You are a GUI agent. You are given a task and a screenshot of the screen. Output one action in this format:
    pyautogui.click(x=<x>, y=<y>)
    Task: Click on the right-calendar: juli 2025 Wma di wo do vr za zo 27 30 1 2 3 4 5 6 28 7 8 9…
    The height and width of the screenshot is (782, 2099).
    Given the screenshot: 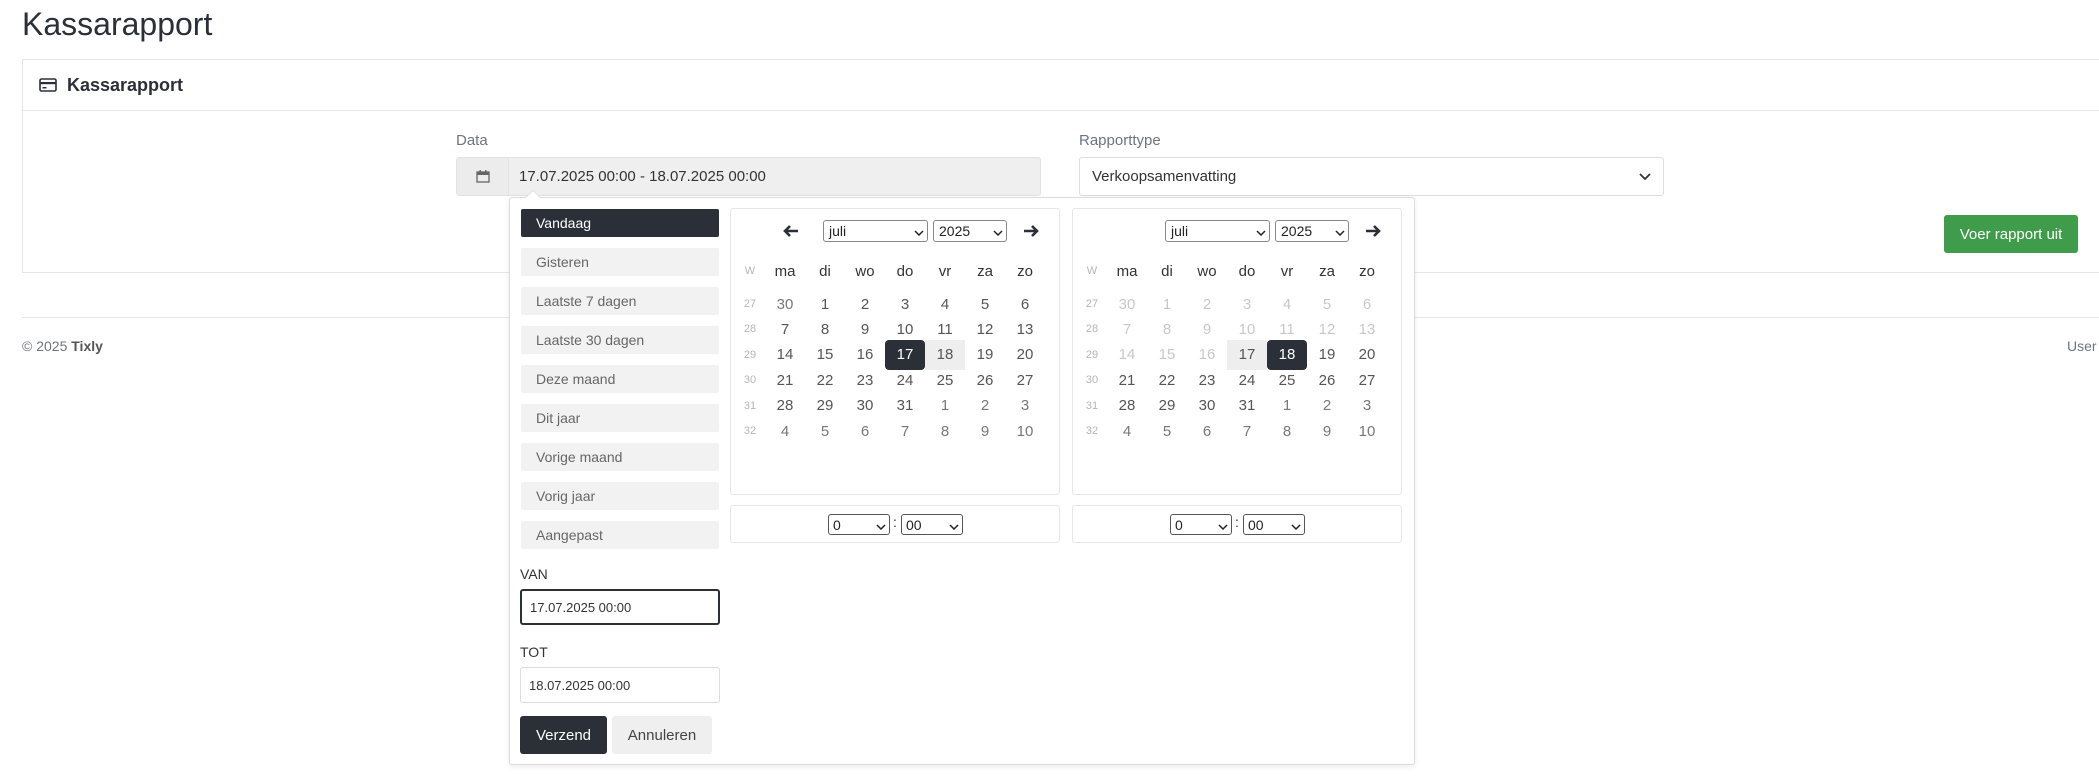 What is the action you would take?
    pyautogui.click(x=1237, y=351)
    